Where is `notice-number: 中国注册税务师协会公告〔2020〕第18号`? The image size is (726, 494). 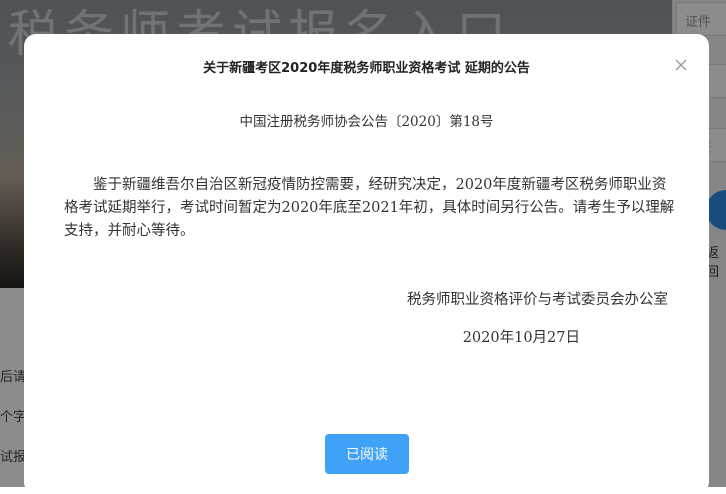
notice-number: 中国注册税务师协会公告〔2020〕第18号 is located at coordinates (366, 122).